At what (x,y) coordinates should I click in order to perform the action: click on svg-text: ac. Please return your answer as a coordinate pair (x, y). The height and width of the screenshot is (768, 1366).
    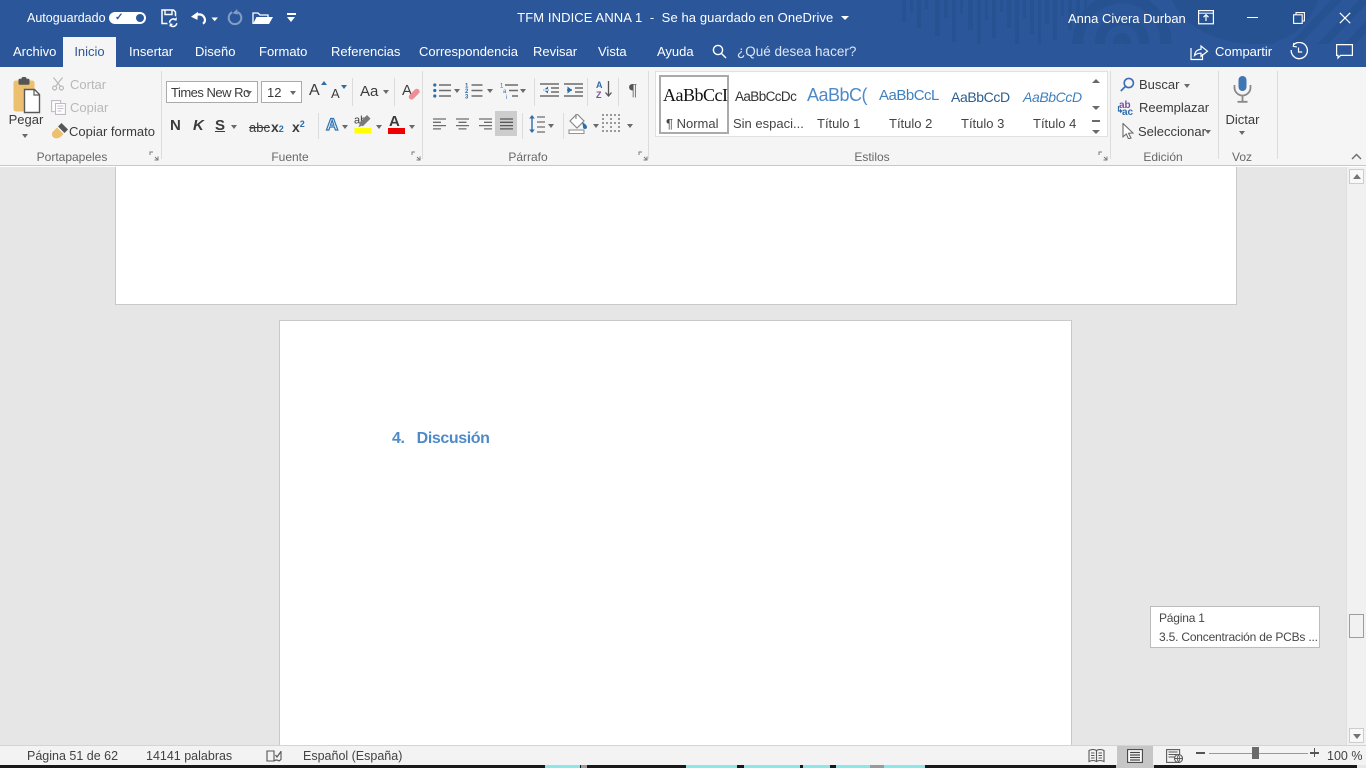
    Looking at the image, I should click on (1128, 111).